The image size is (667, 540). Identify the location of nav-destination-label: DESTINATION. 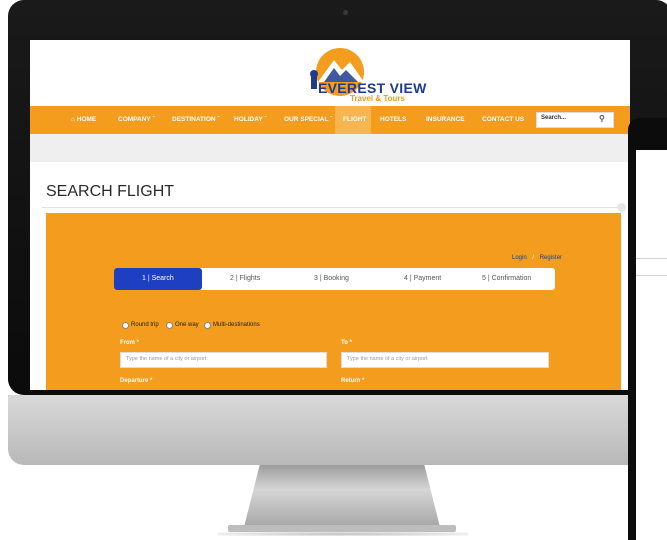
(194, 119).